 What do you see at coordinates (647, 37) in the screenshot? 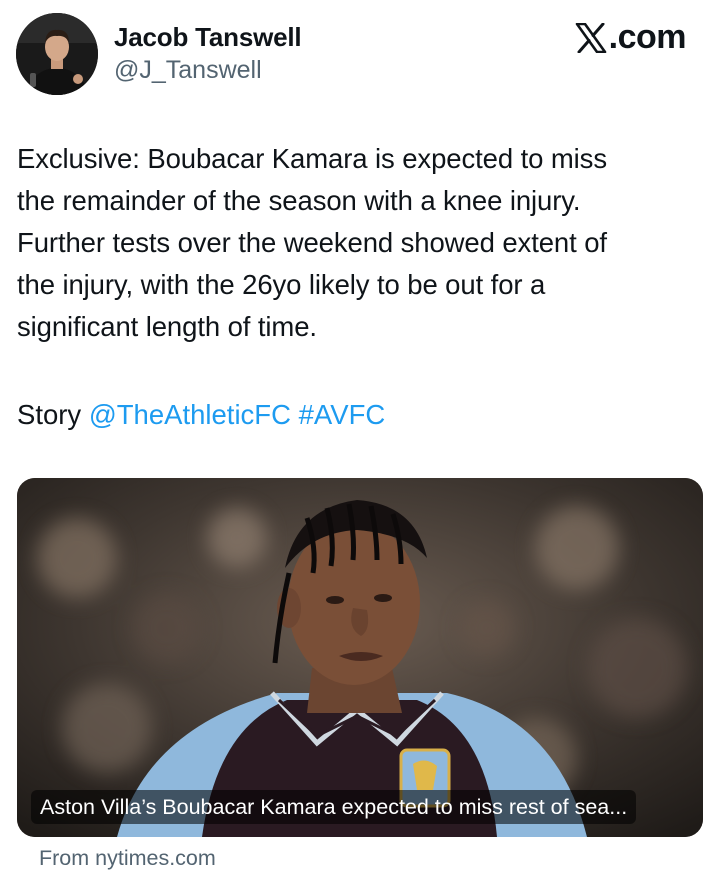
I see `brand-domain: .com` at bounding box center [647, 37].